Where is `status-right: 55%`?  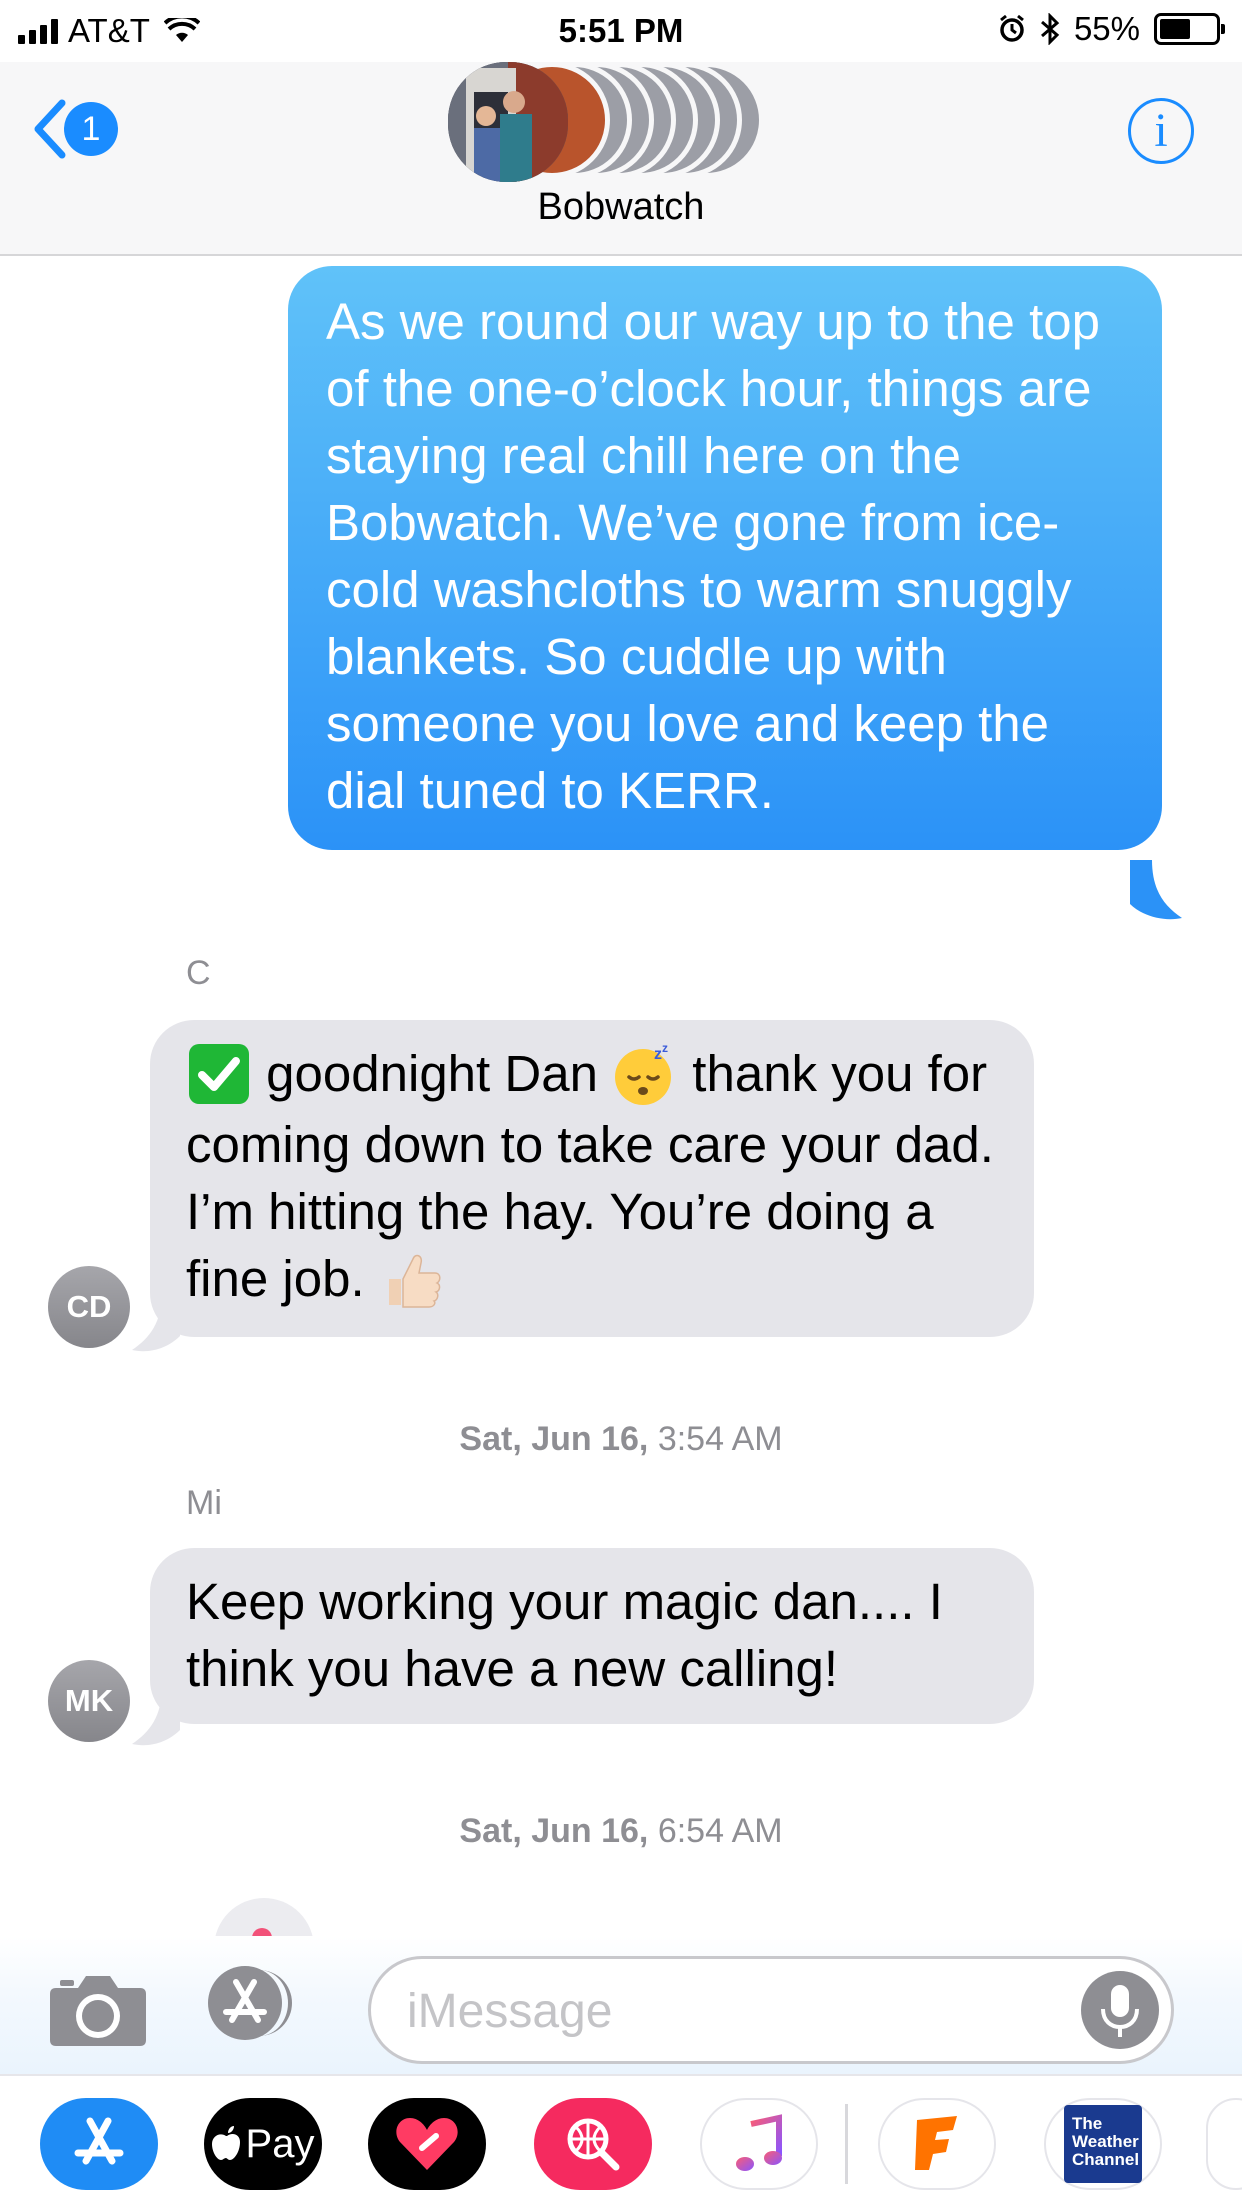 status-right: 55% is located at coordinates (1111, 29).